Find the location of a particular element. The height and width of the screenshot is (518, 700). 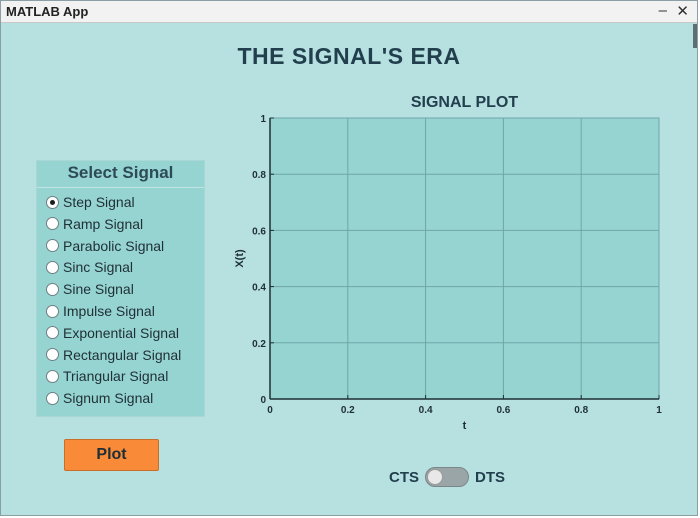

radio-label: Sine Signal is located at coordinates (98, 289).